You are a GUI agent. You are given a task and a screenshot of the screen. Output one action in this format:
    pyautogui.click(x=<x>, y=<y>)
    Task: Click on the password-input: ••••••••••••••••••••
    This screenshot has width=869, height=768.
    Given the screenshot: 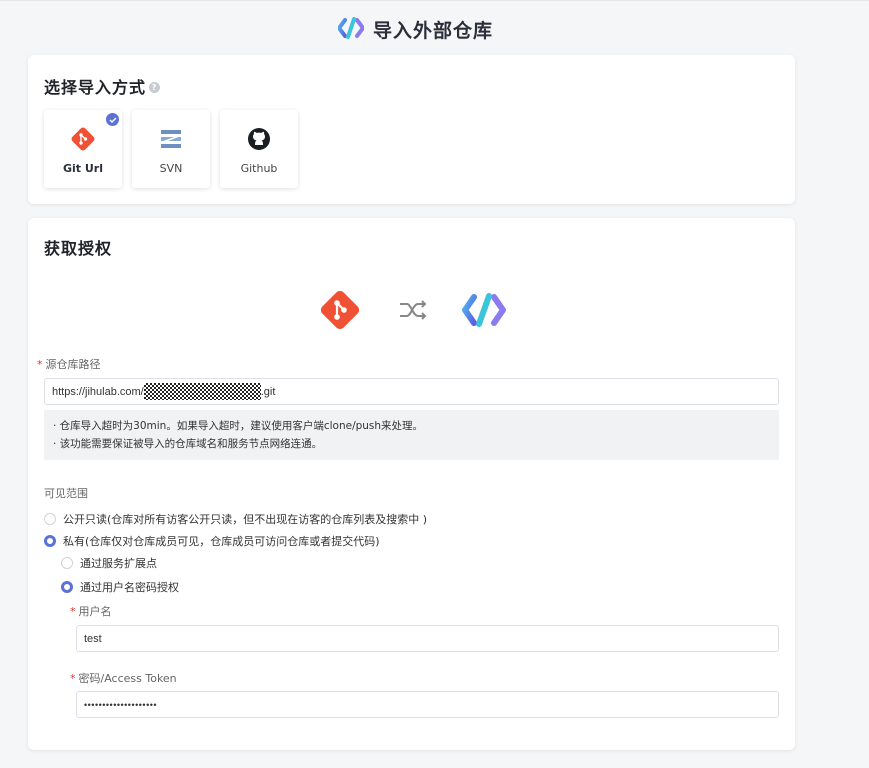 What is the action you would take?
    pyautogui.click(x=427, y=704)
    